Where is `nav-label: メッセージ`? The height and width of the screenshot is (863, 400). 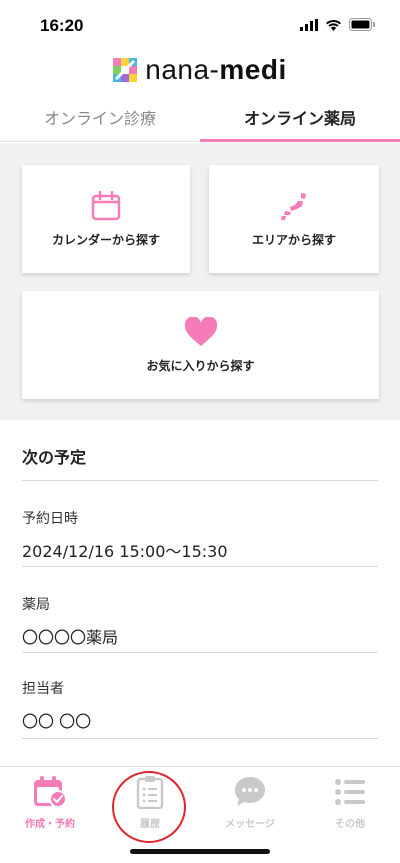 nav-label: メッセージ is located at coordinates (250, 824).